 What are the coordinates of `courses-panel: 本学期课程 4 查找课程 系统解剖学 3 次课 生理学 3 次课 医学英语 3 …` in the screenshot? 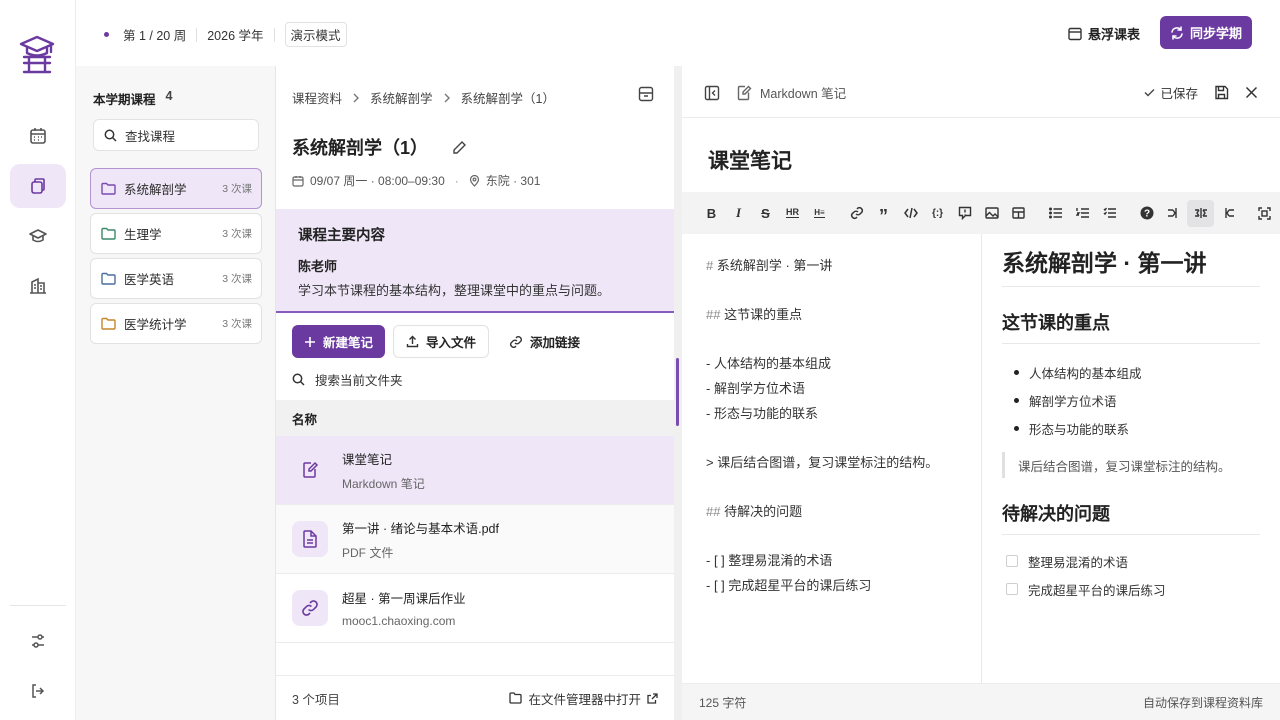 It's located at (176, 393).